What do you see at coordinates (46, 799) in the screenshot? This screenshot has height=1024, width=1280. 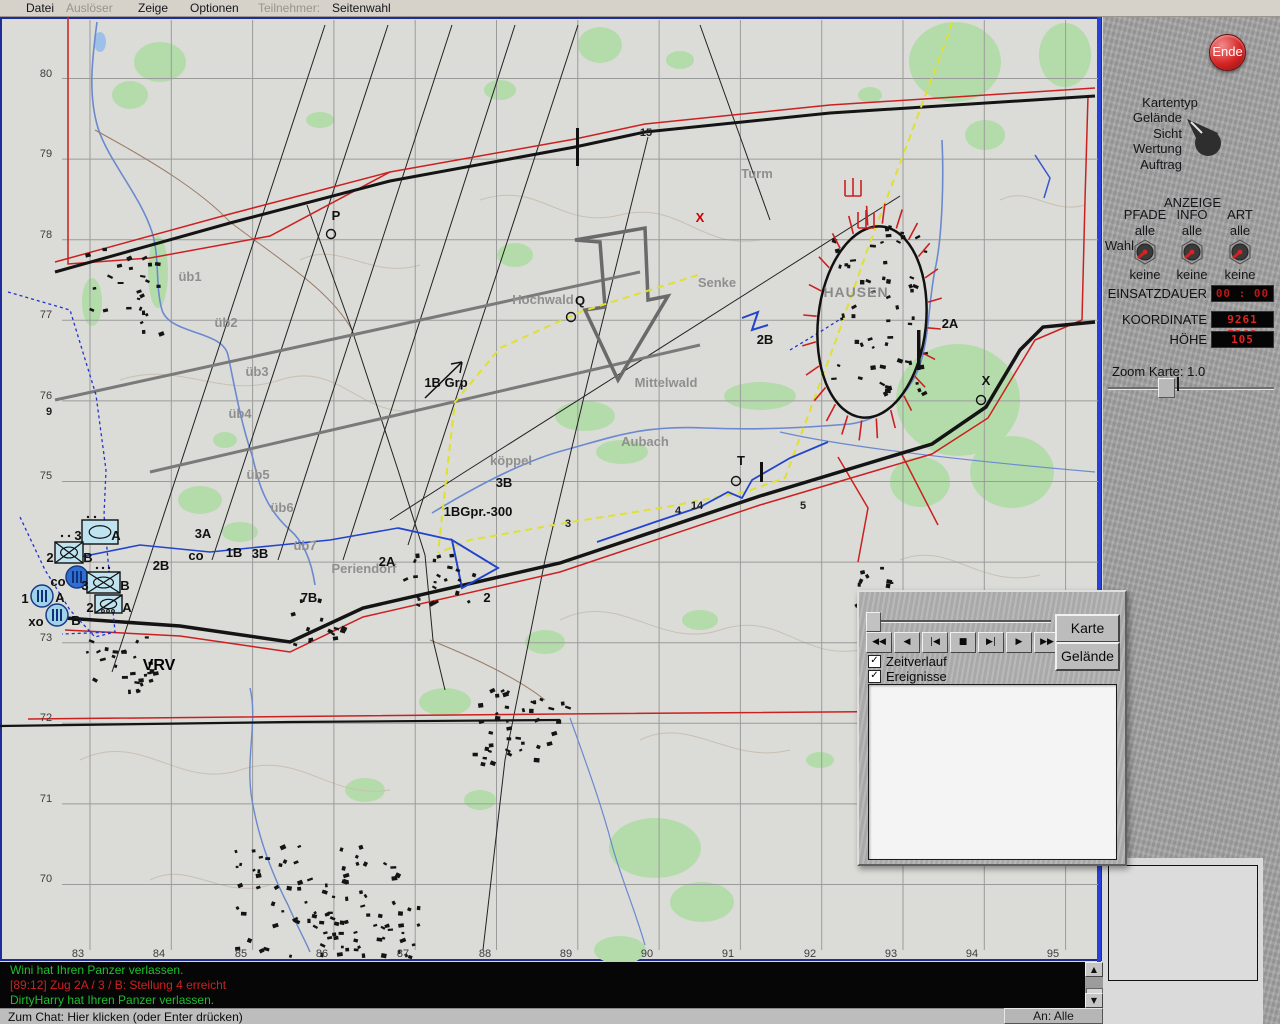 I see `map-label: 71` at bounding box center [46, 799].